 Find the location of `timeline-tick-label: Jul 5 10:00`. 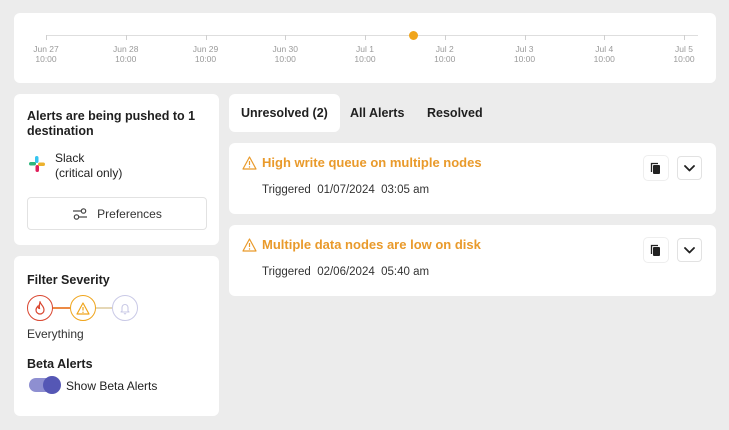

timeline-tick-label: Jul 5 10:00 is located at coordinates (684, 54).